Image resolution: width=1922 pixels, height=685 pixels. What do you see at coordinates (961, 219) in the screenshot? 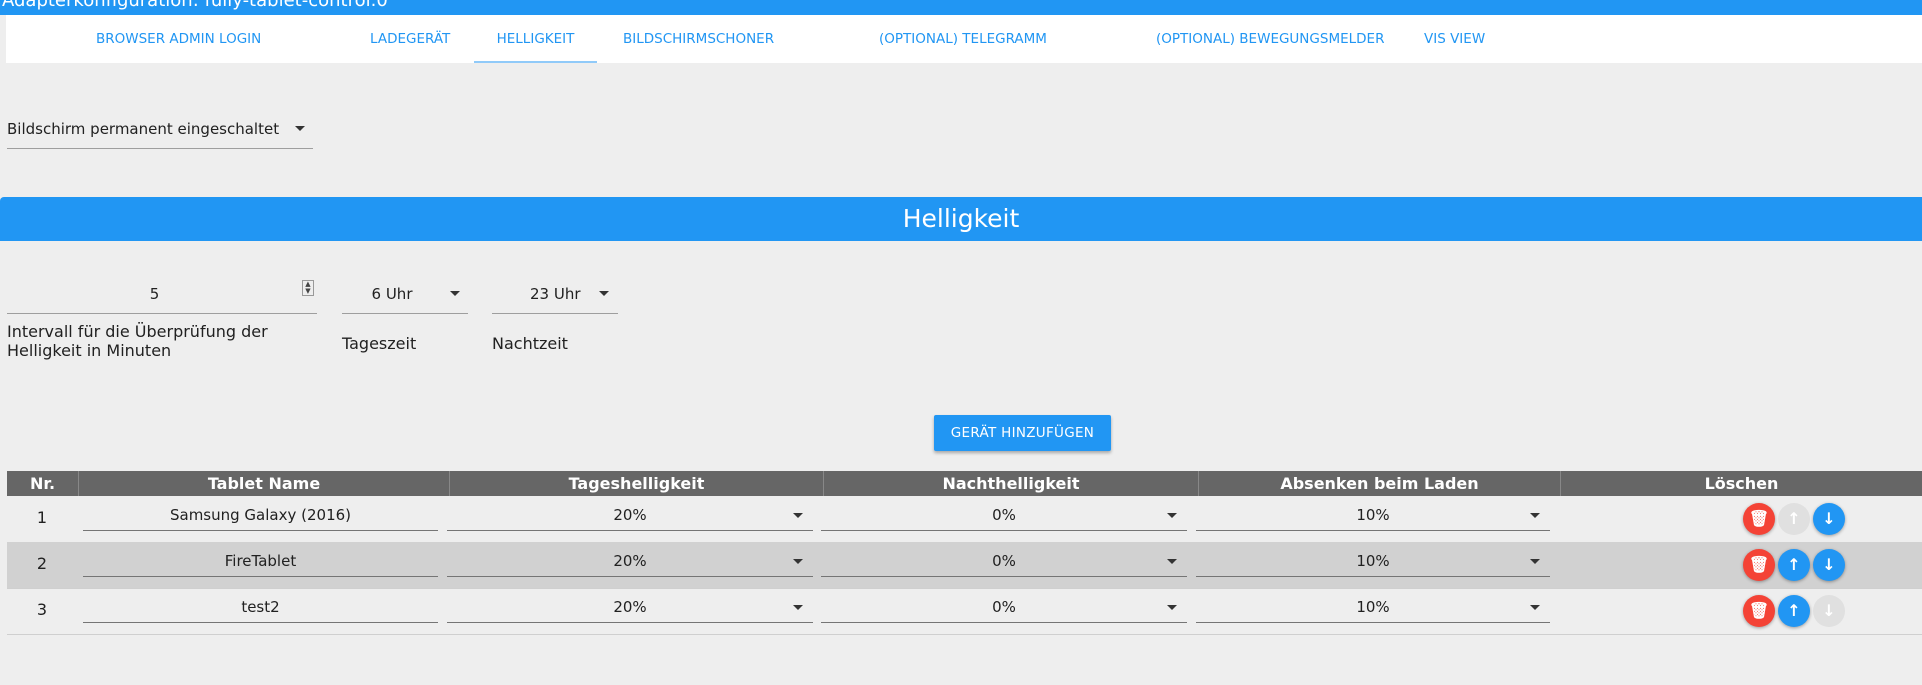
I see `section-title: Helligkeit` at bounding box center [961, 219].